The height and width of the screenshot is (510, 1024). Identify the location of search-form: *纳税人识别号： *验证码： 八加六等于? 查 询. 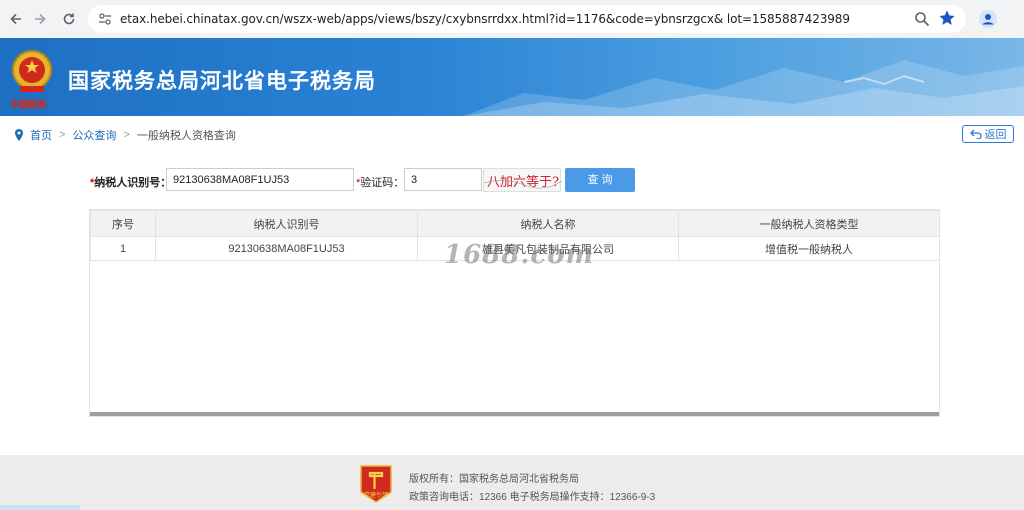
(512, 180).